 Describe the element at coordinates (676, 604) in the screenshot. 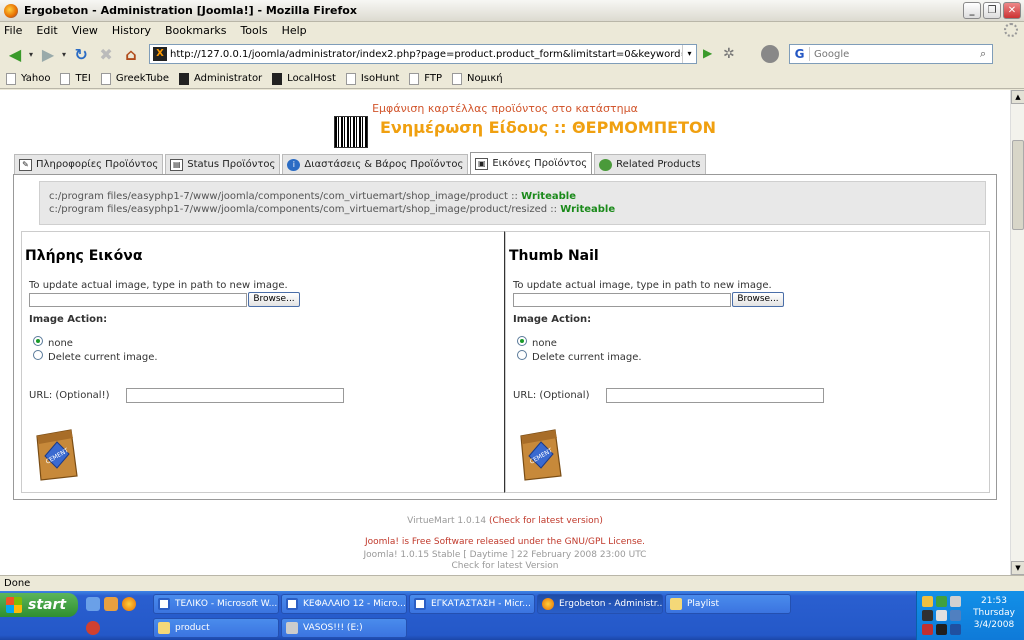

I see `folder-icon` at that location.